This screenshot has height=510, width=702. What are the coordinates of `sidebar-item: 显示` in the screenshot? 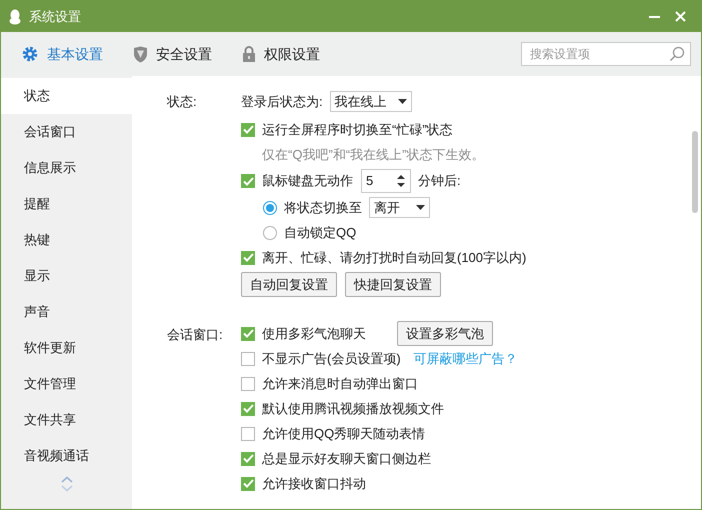 It's located at (66, 276).